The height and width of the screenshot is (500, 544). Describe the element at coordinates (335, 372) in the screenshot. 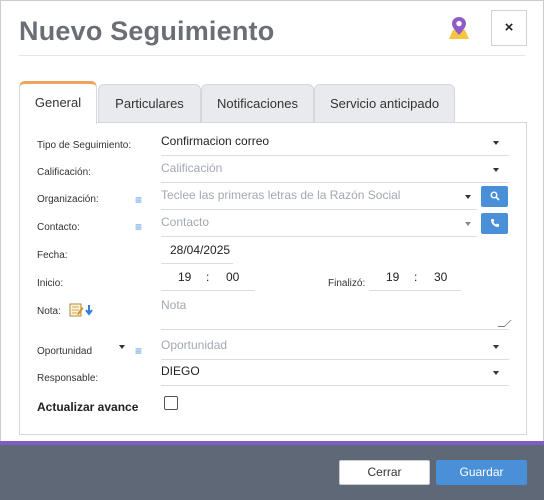

I see `responsable-select: DIEGO` at that location.